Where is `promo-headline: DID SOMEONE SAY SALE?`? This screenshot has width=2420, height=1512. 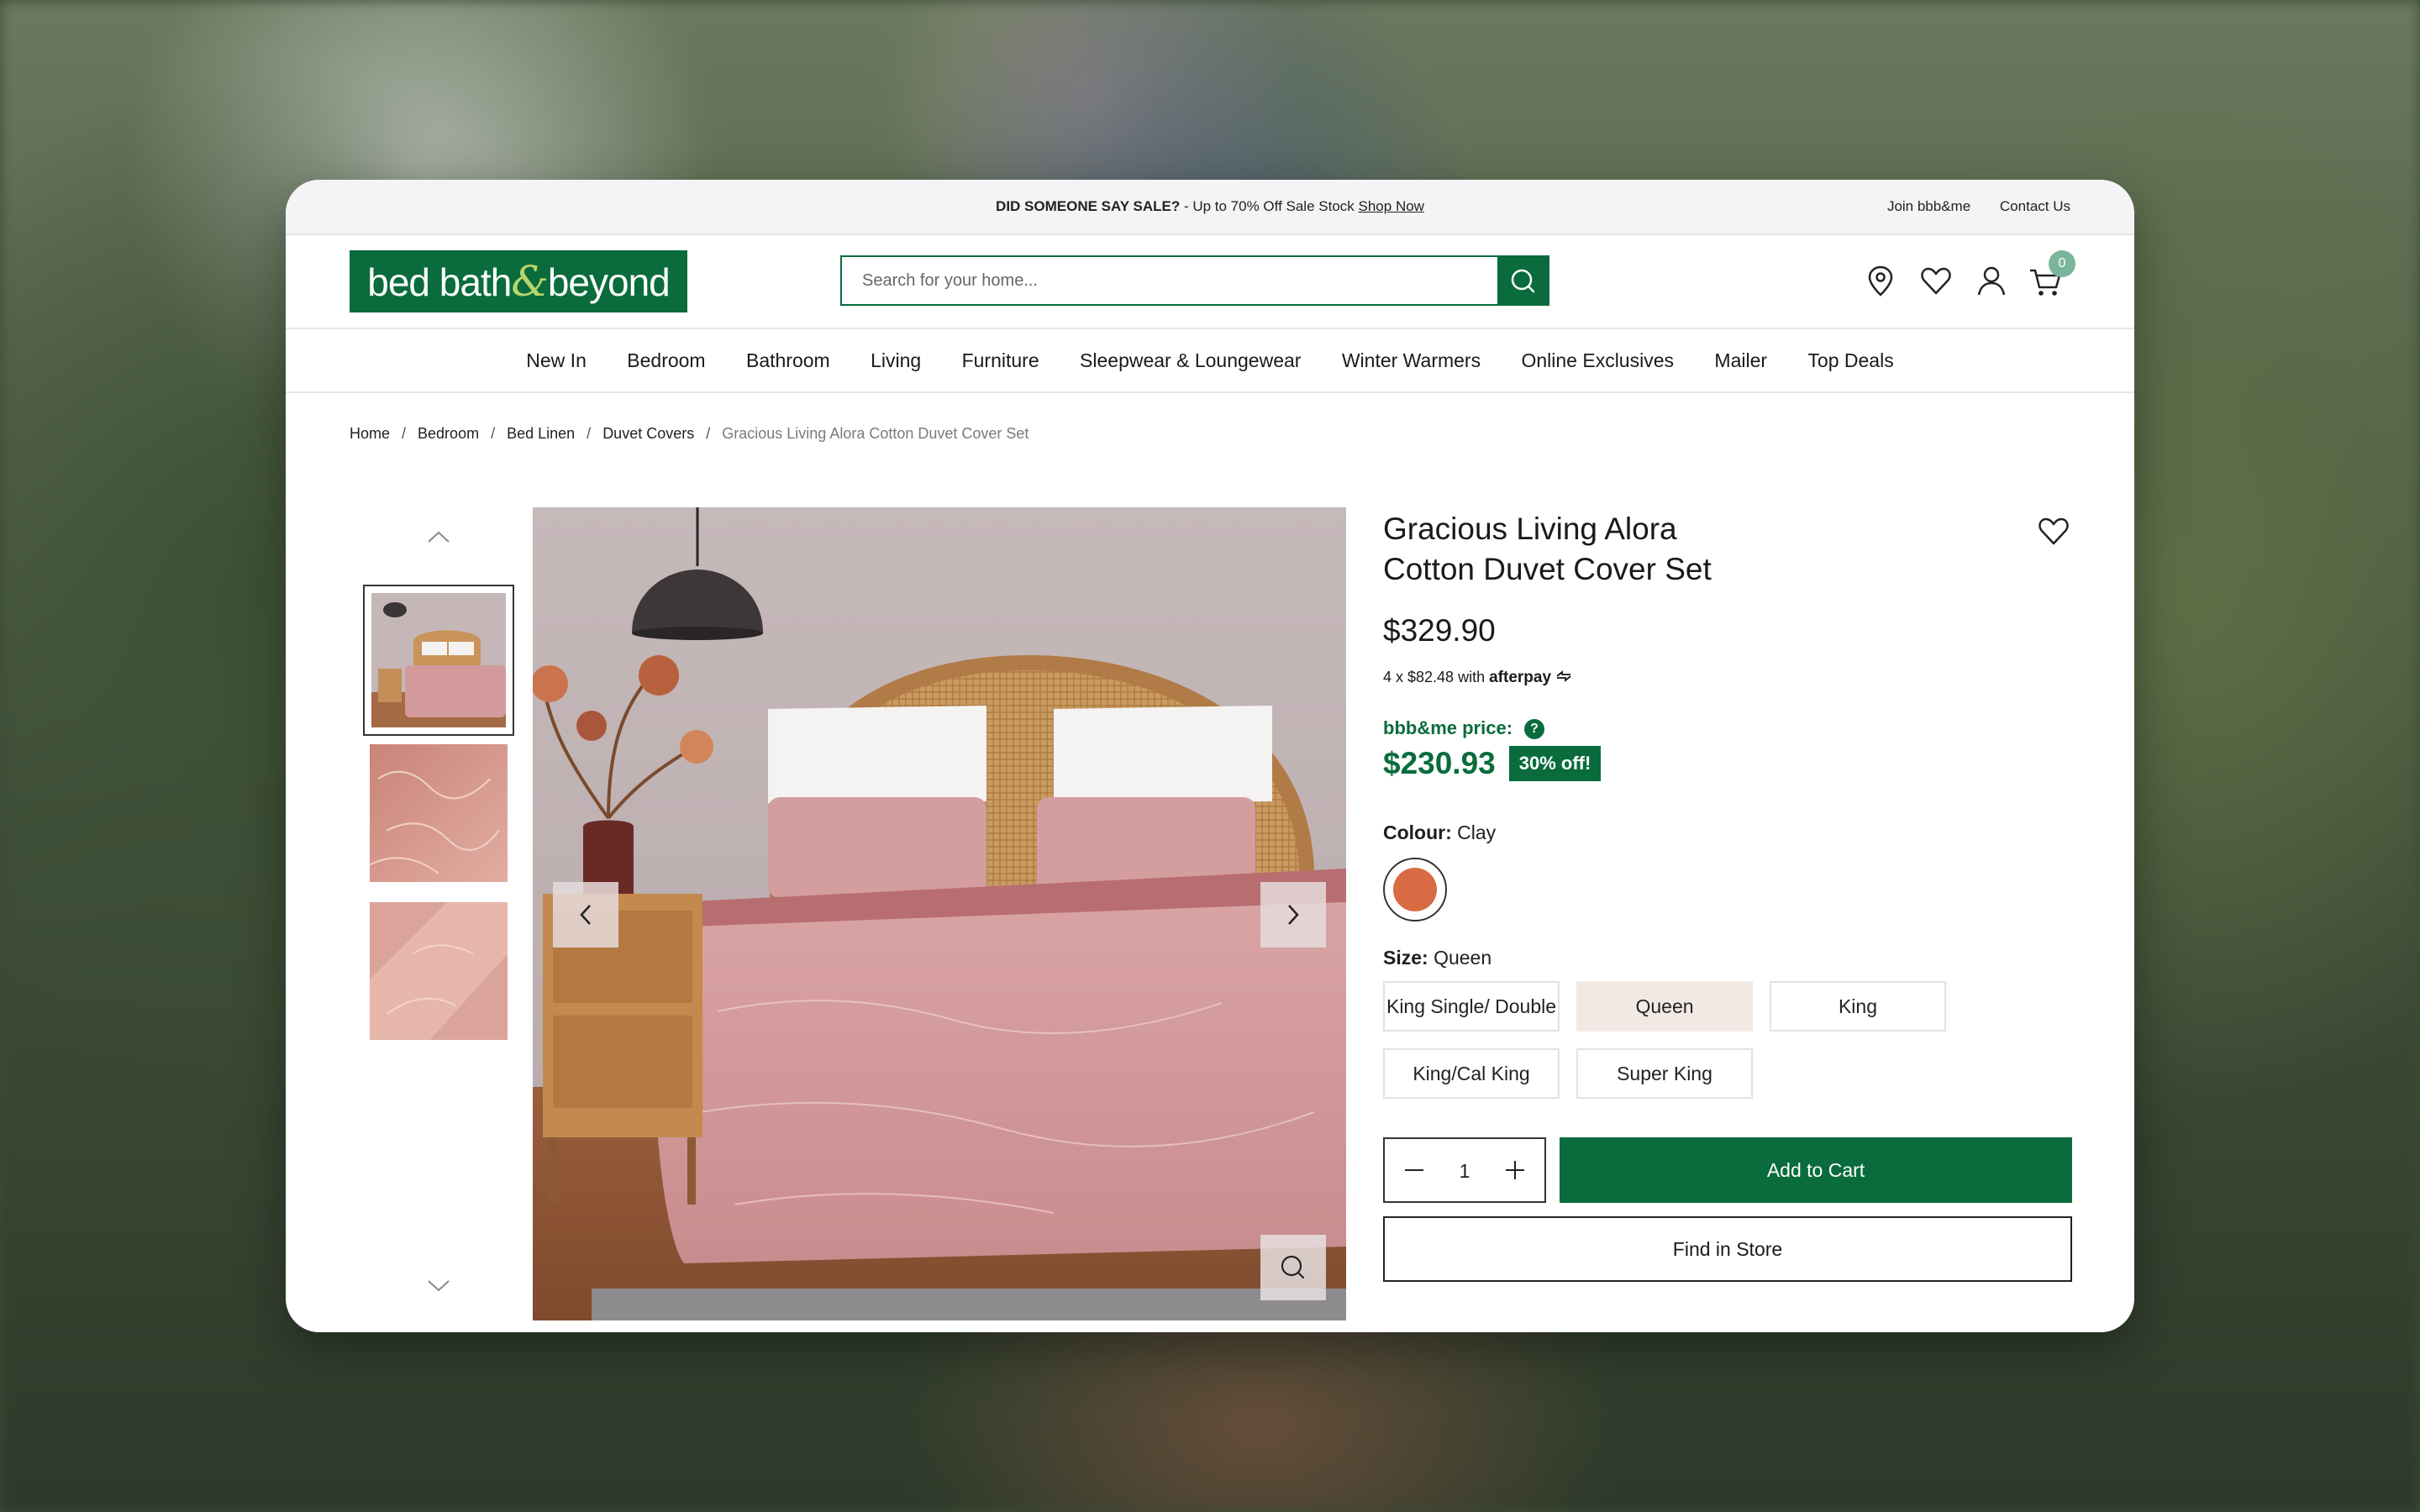 promo-headline: DID SOMEONE SAY SALE? is located at coordinates (1088, 206).